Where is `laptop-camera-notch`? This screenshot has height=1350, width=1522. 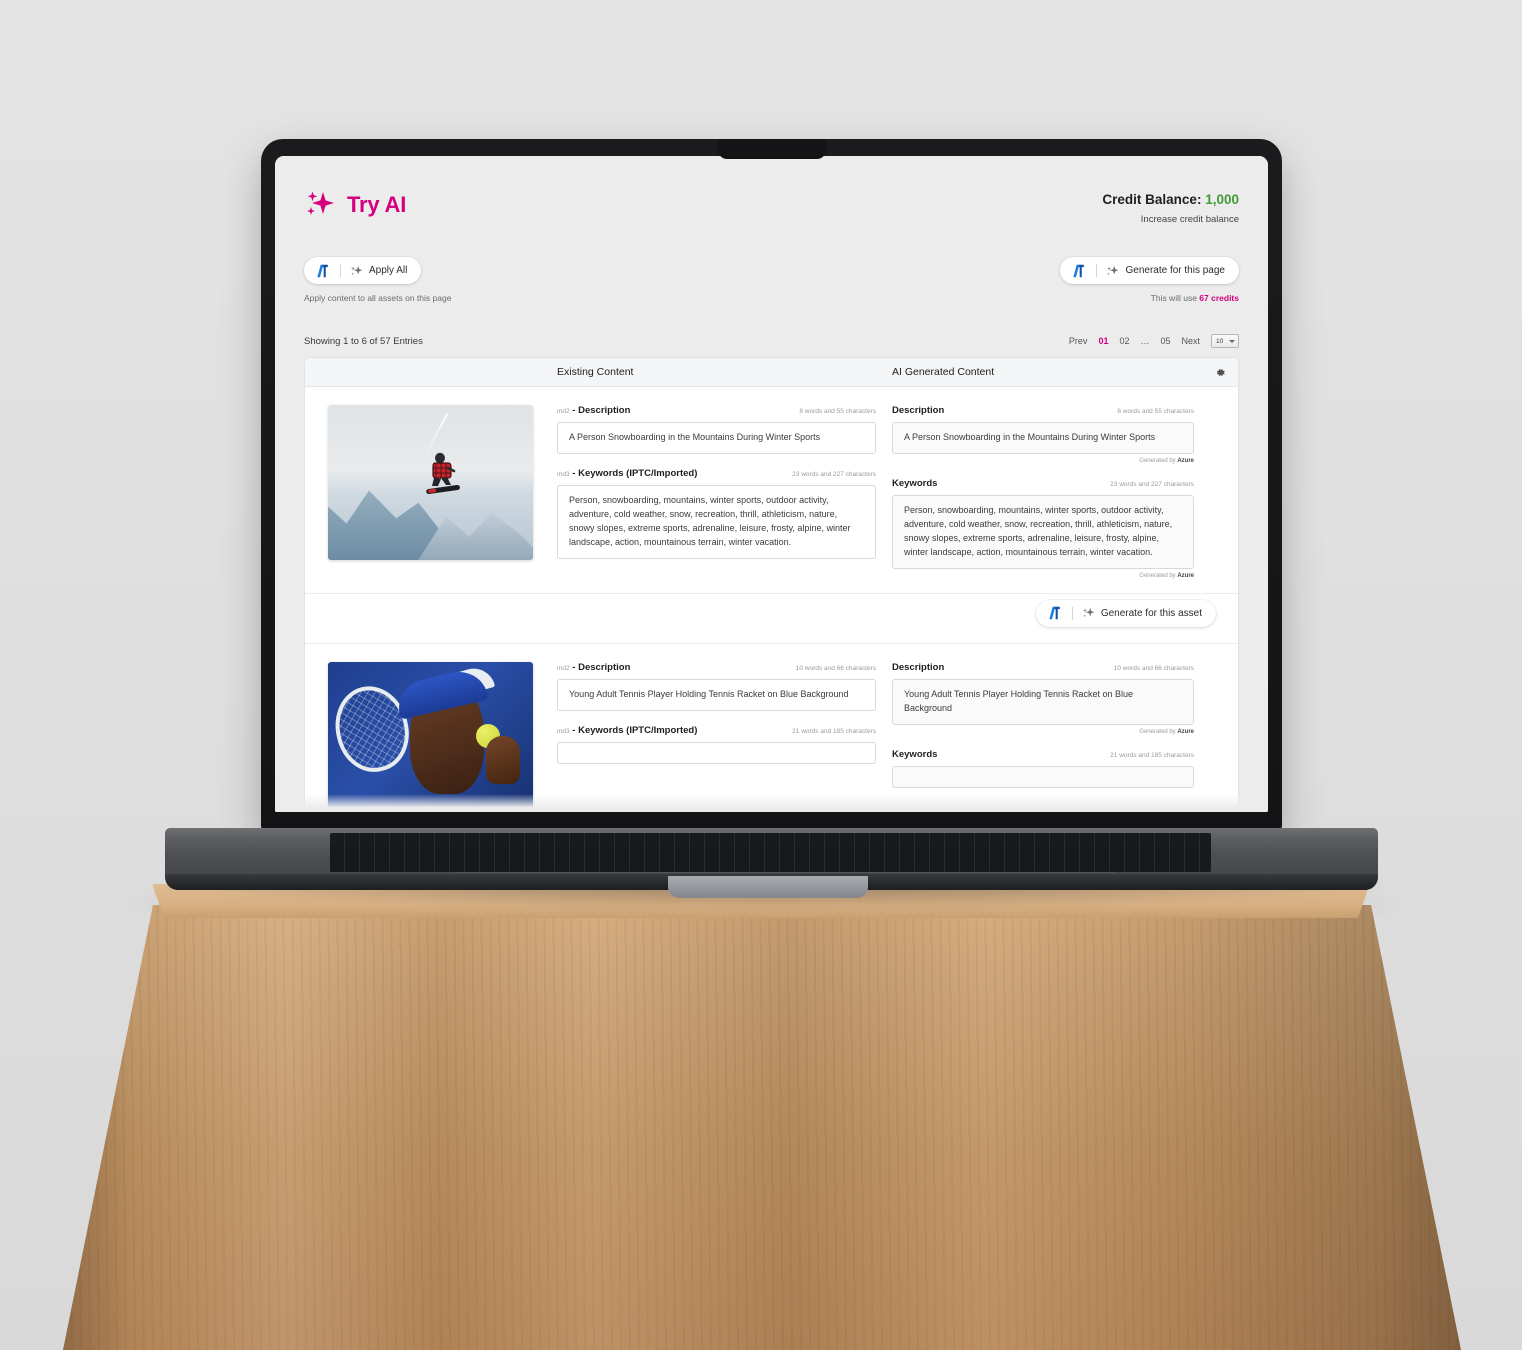 laptop-camera-notch is located at coordinates (772, 149).